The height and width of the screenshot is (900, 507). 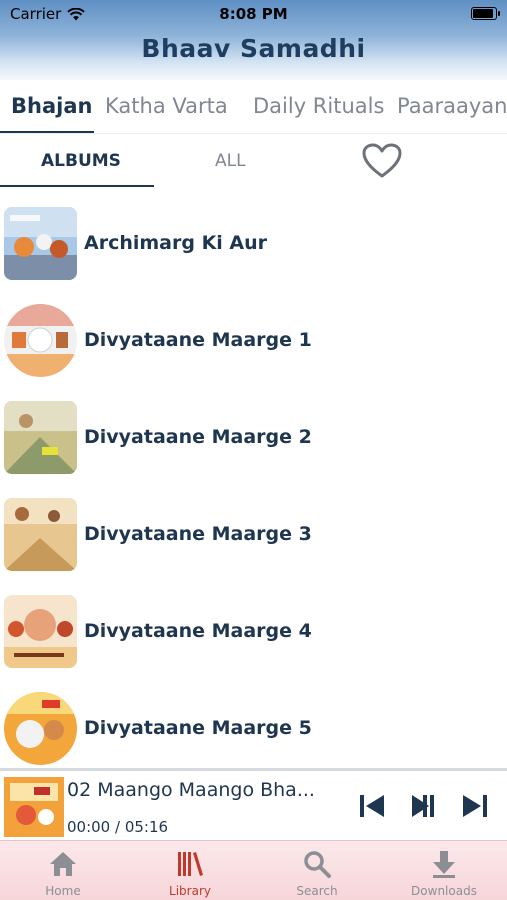 What do you see at coordinates (253, 48) in the screenshot?
I see `page-title: Bhaav Samadhi` at bounding box center [253, 48].